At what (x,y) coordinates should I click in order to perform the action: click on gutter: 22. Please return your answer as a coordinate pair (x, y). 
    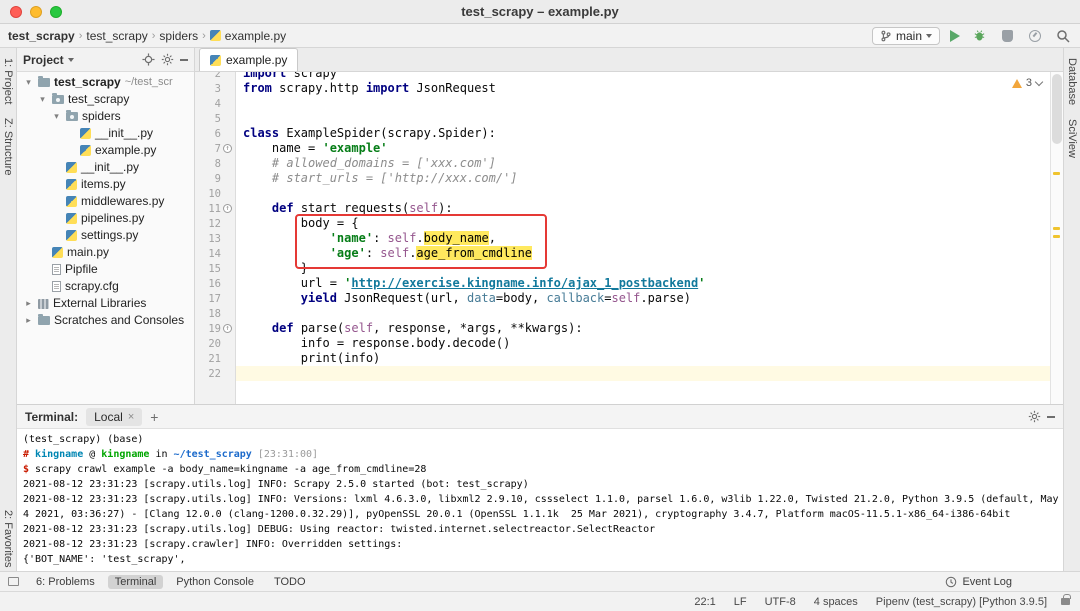
    Looking at the image, I should click on (215, 373).